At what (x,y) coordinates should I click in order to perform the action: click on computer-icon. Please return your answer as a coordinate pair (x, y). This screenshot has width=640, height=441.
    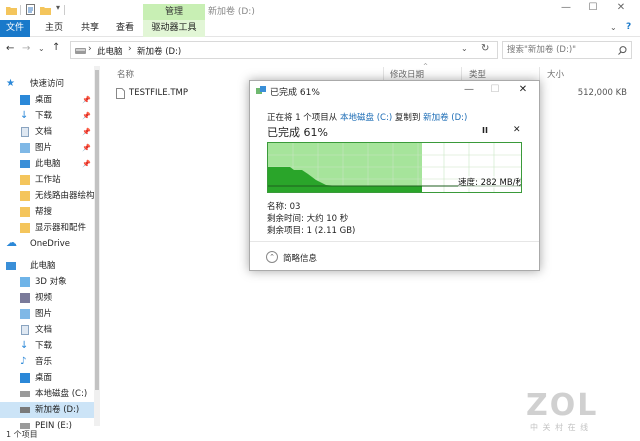
    Looking at the image, I should click on (11, 266).